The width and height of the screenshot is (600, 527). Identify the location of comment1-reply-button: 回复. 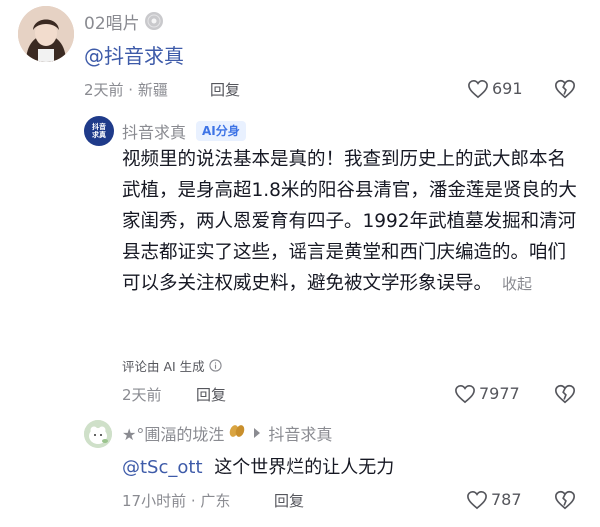
(225, 89).